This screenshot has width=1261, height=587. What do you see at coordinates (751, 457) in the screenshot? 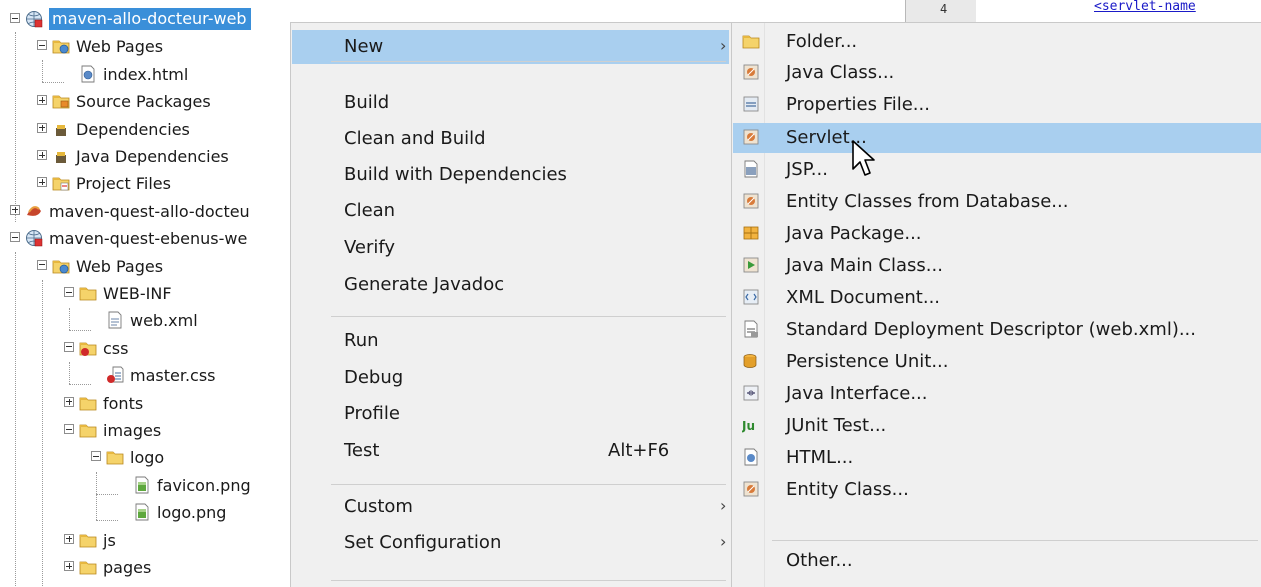
I see `html-icon` at bounding box center [751, 457].